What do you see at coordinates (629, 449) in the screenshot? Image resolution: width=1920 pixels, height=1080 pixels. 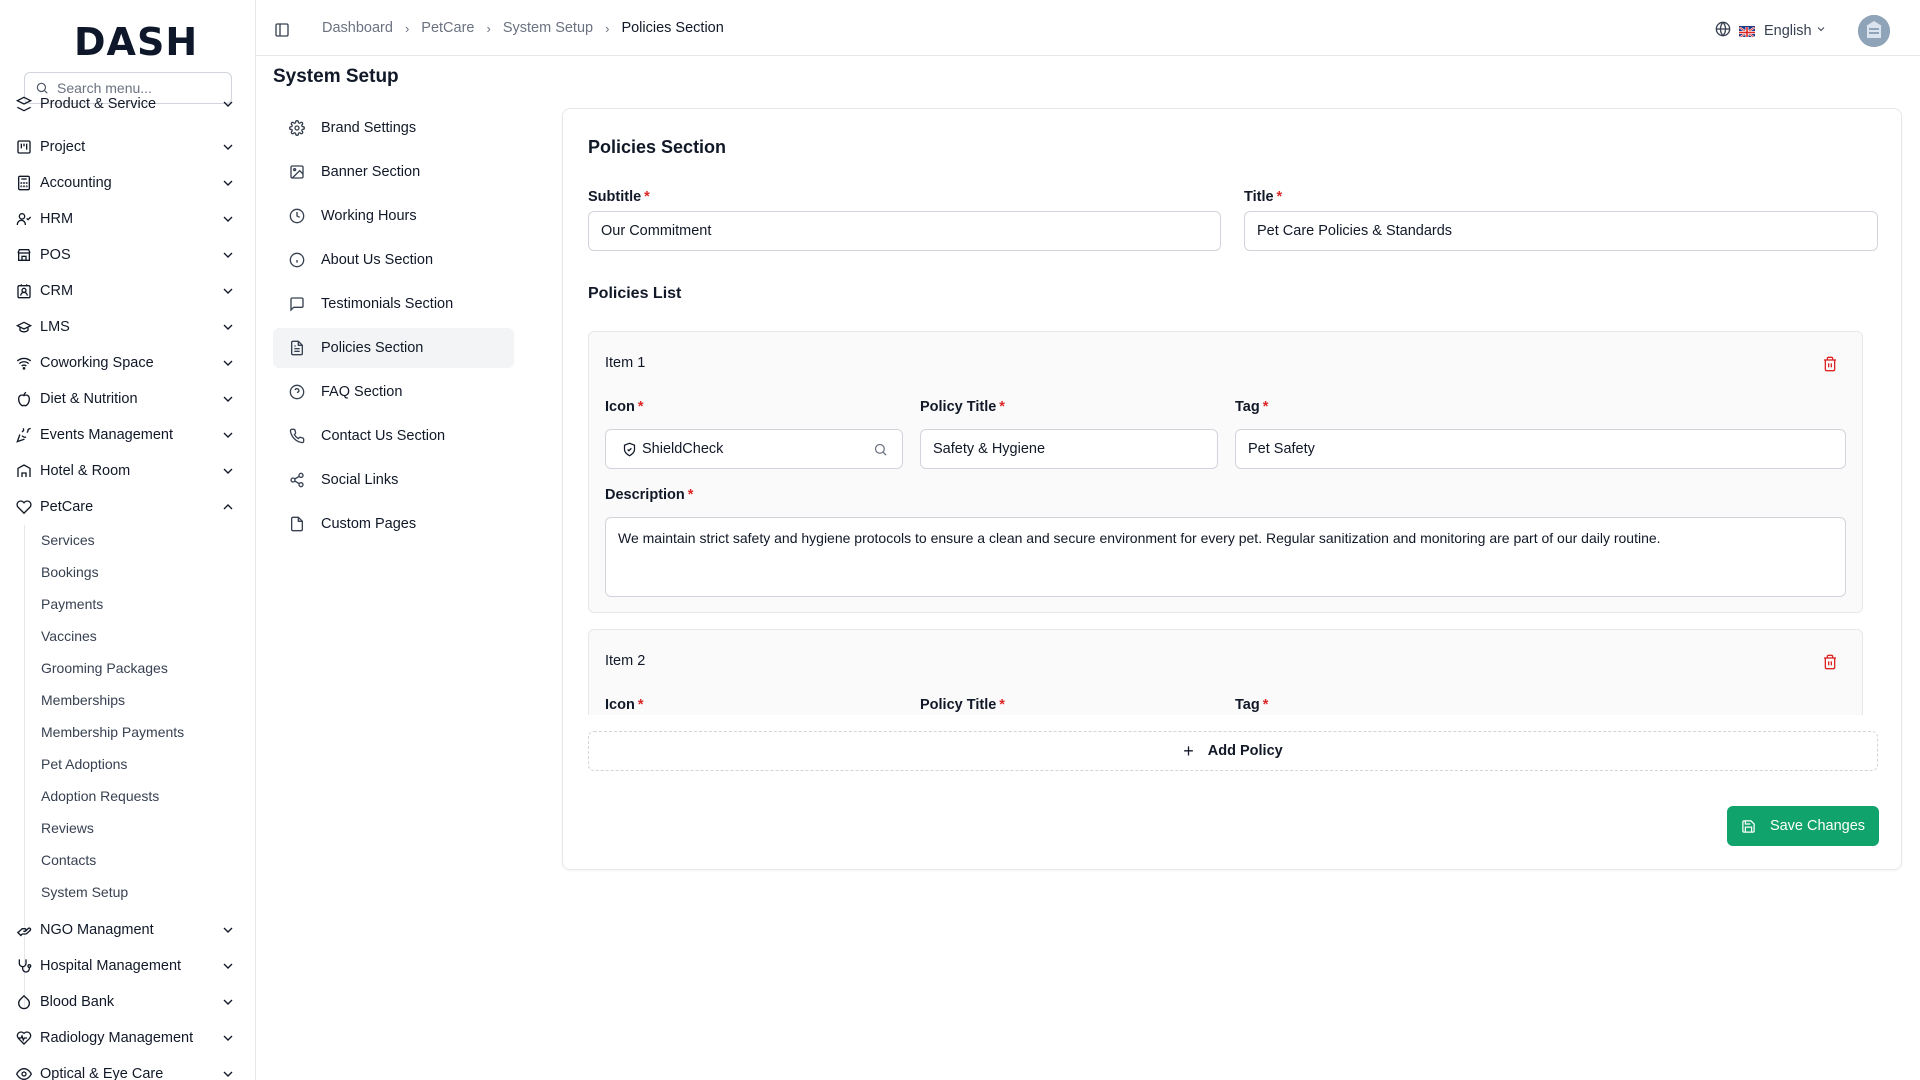 I see `shield-check-icon` at bounding box center [629, 449].